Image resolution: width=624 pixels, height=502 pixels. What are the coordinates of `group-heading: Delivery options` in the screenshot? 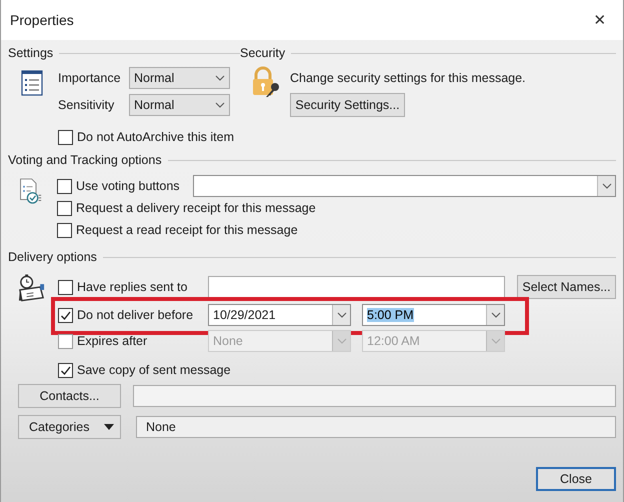 It's located at (52, 257).